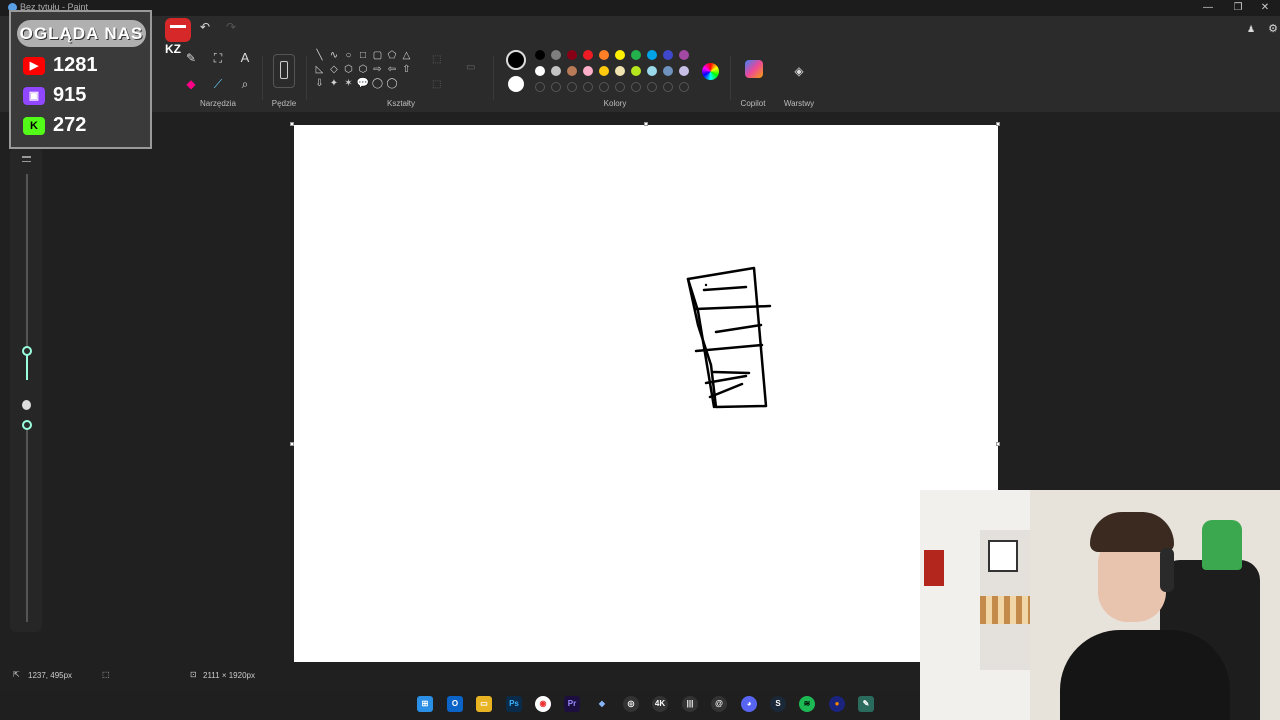  What do you see at coordinates (631, 704) in the screenshot?
I see `obs-icon: ◎` at bounding box center [631, 704].